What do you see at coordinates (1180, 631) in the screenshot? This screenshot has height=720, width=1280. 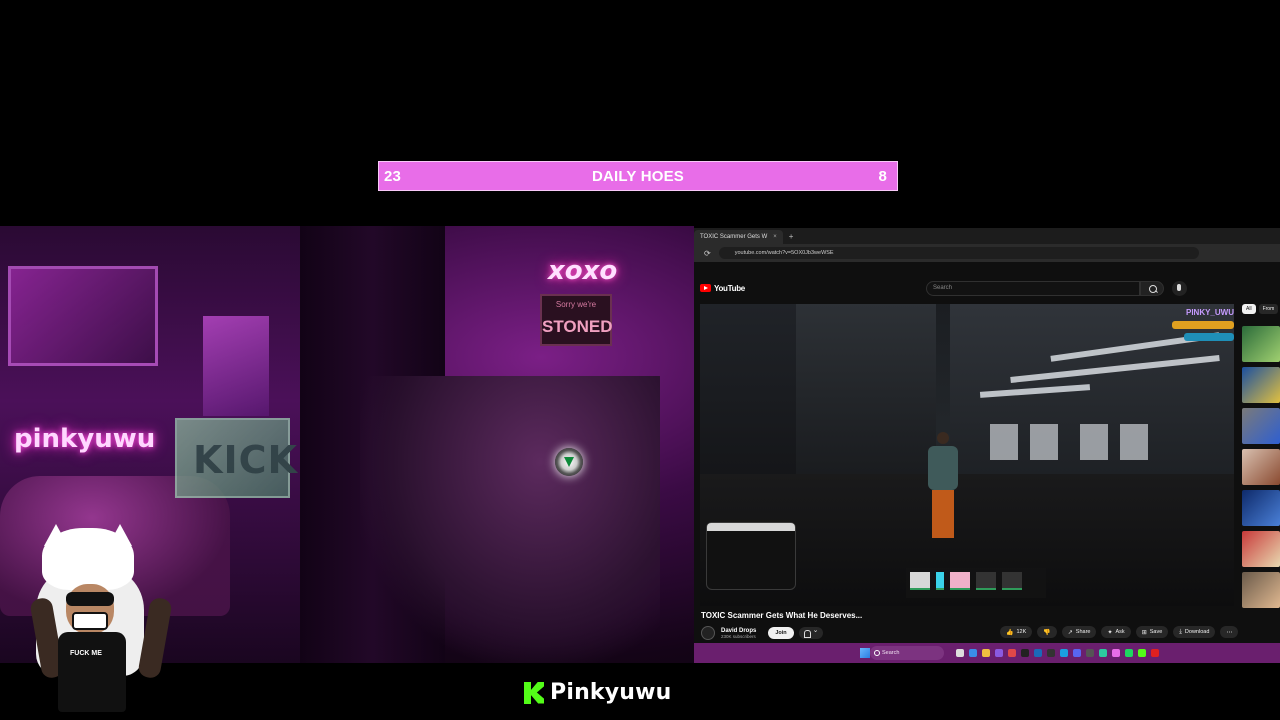 I see `download-icon: ⤓` at bounding box center [1180, 631].